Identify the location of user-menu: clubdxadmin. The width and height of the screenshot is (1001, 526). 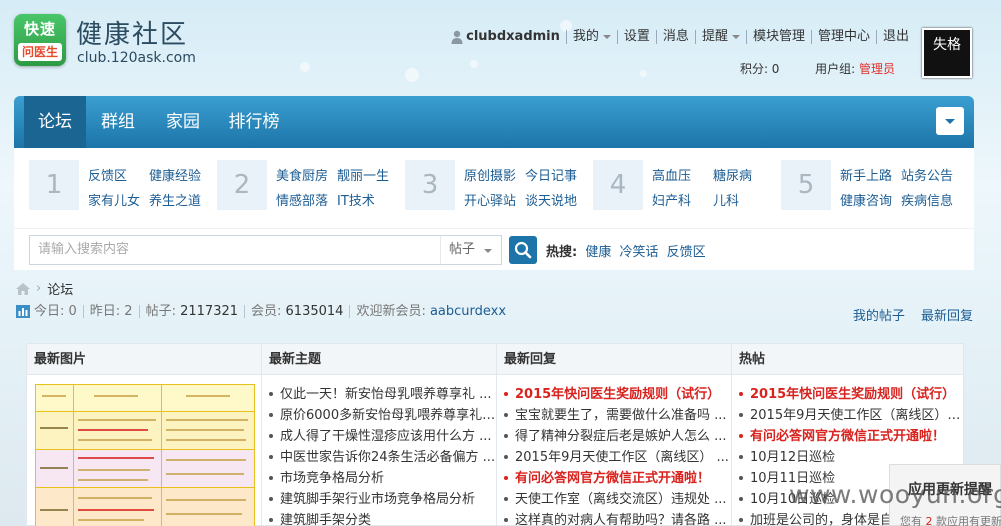
(505, 37).